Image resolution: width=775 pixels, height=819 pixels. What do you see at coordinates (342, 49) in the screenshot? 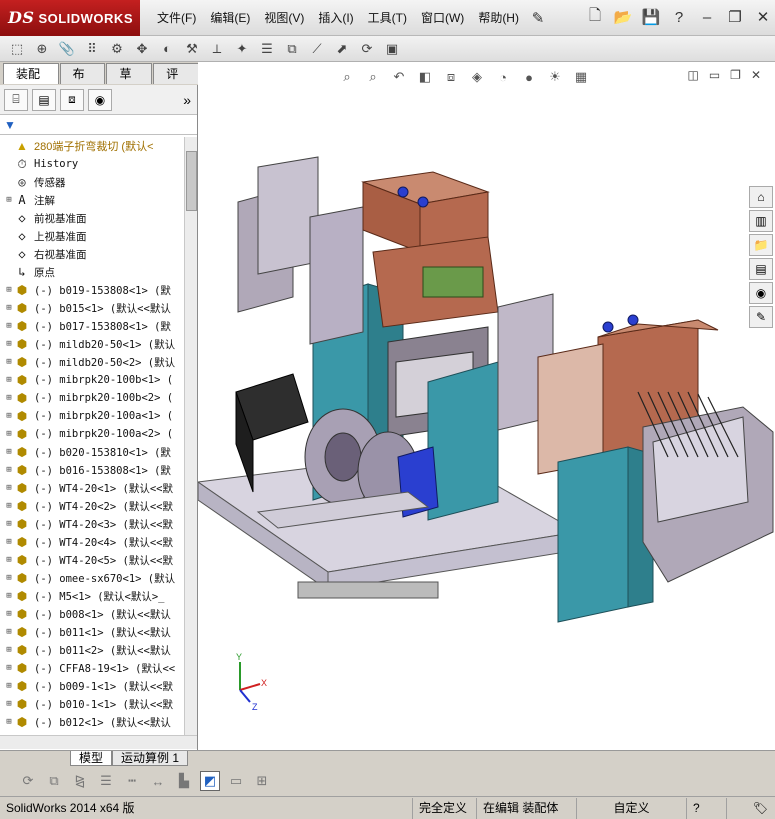
I see `instant3d-icon: ⬈` at bounding box center [342, 49].